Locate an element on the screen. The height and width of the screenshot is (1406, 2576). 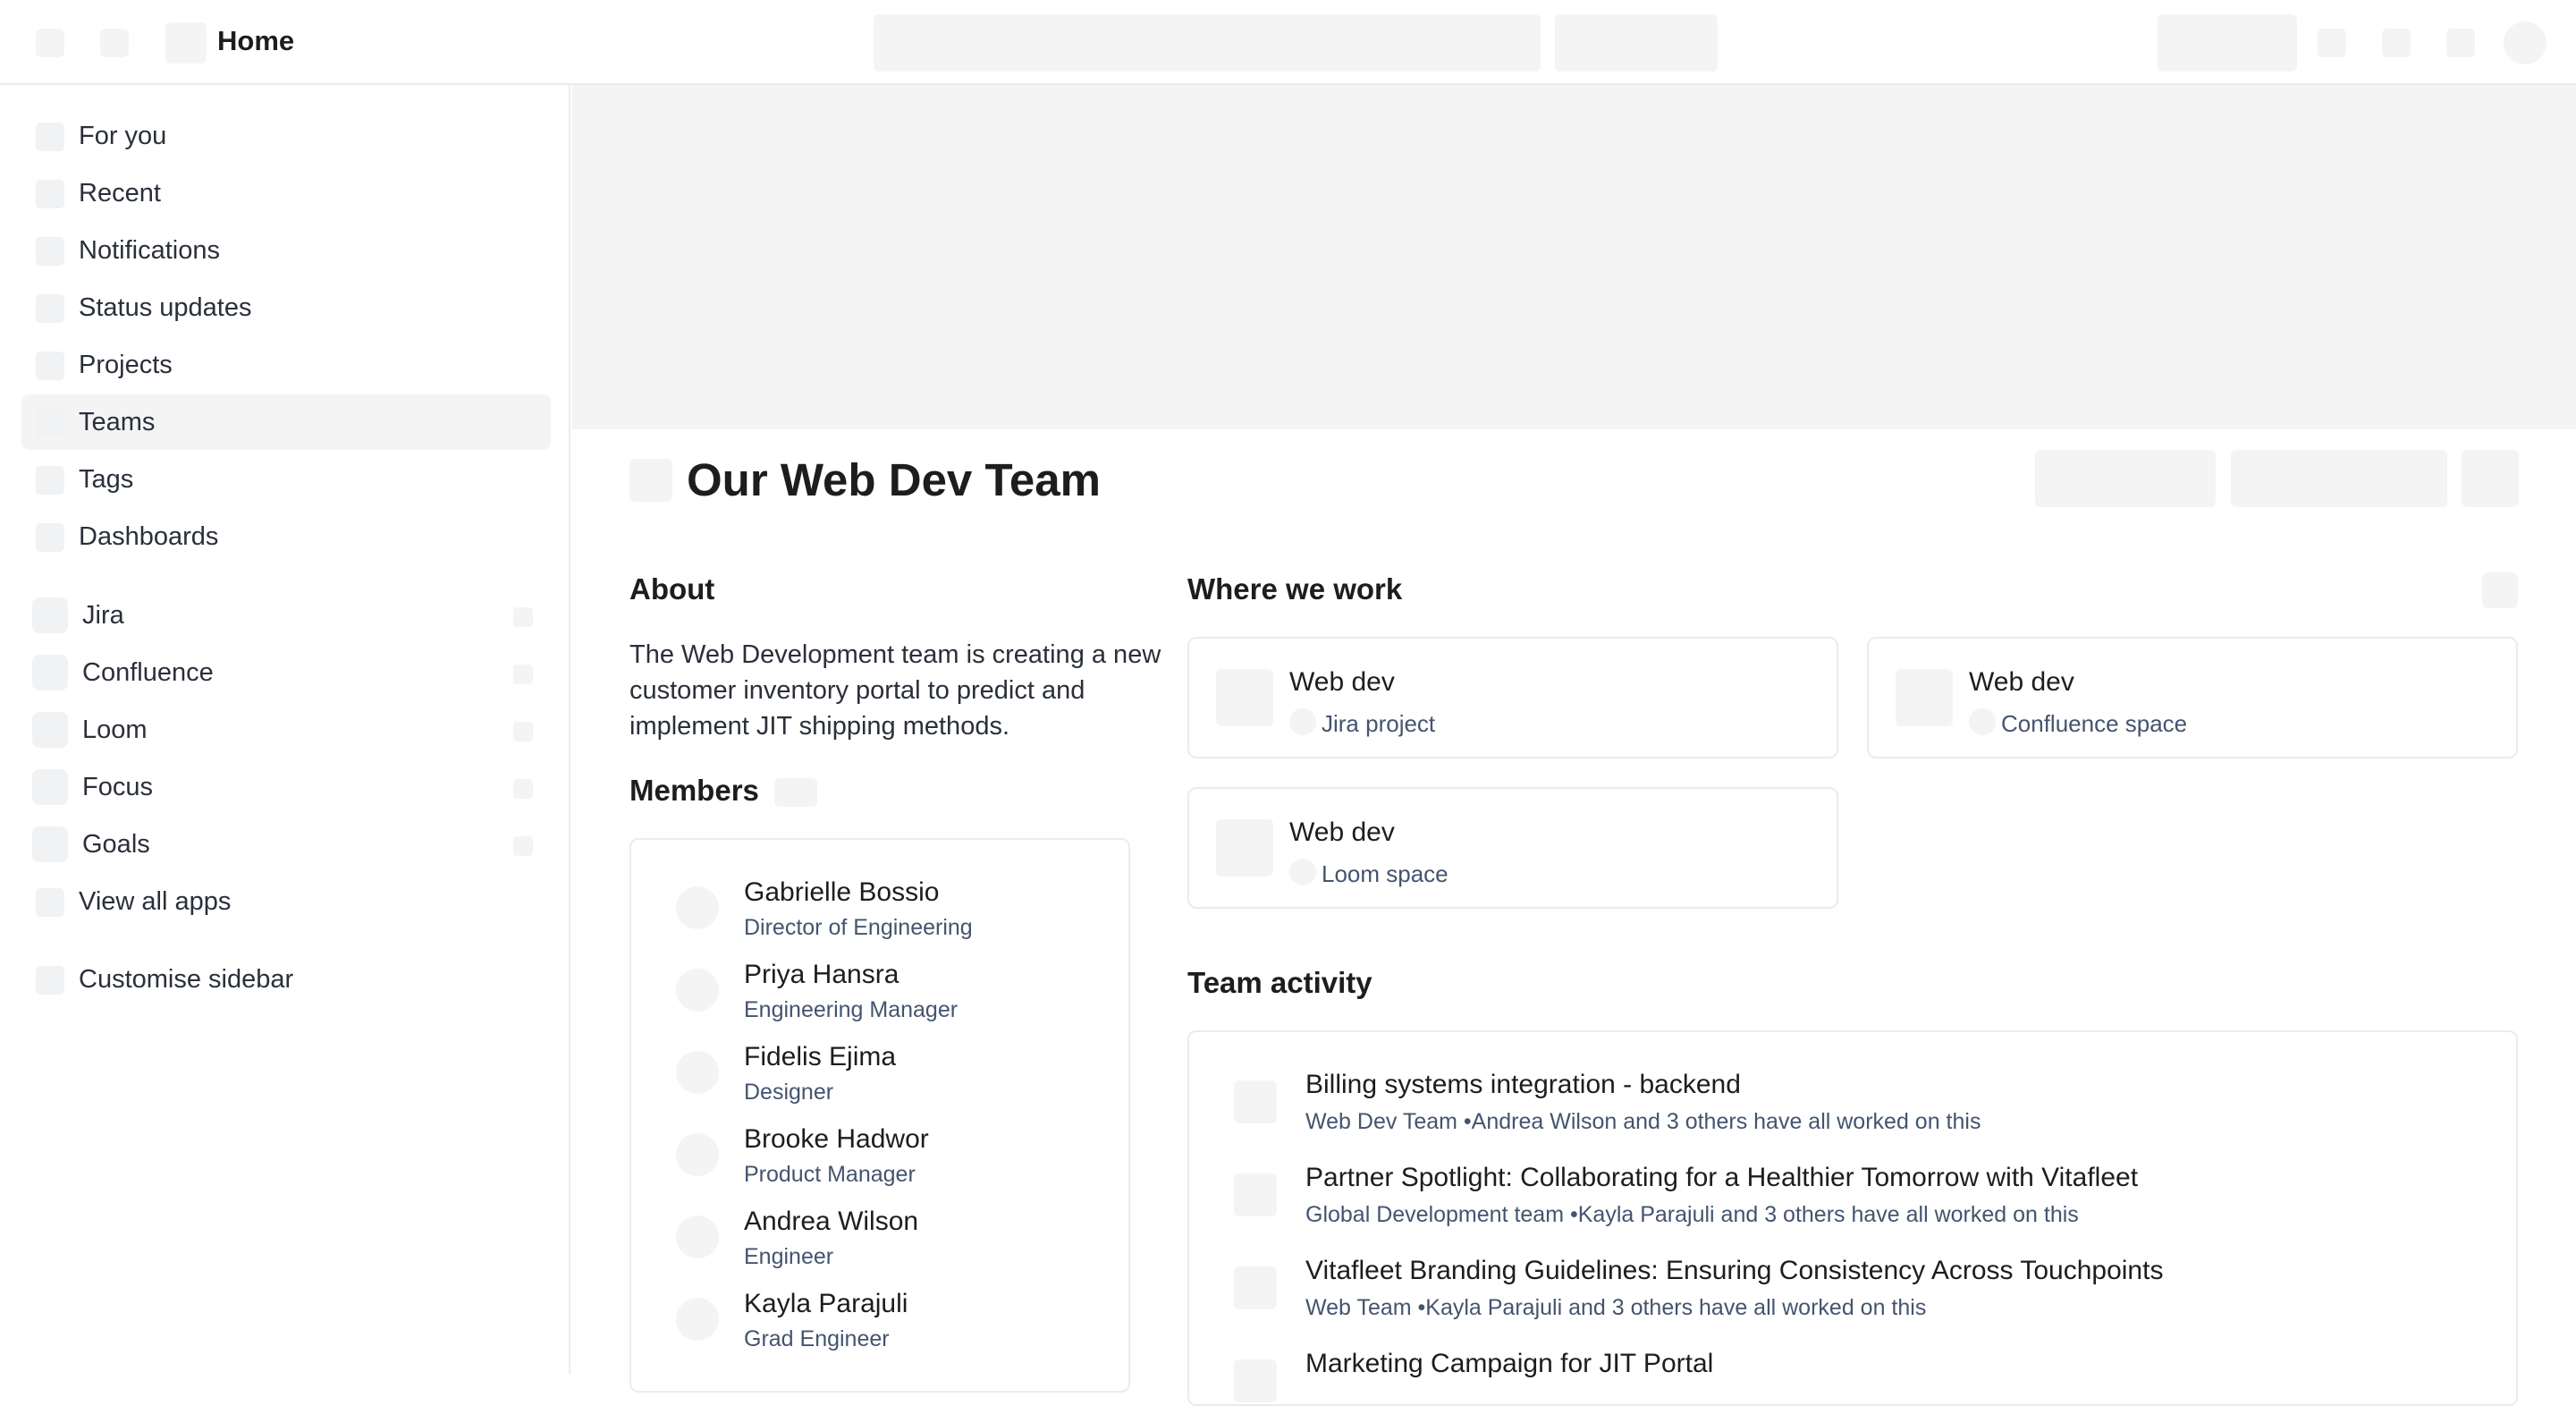
status-icon is located at coordinates (50, 309).